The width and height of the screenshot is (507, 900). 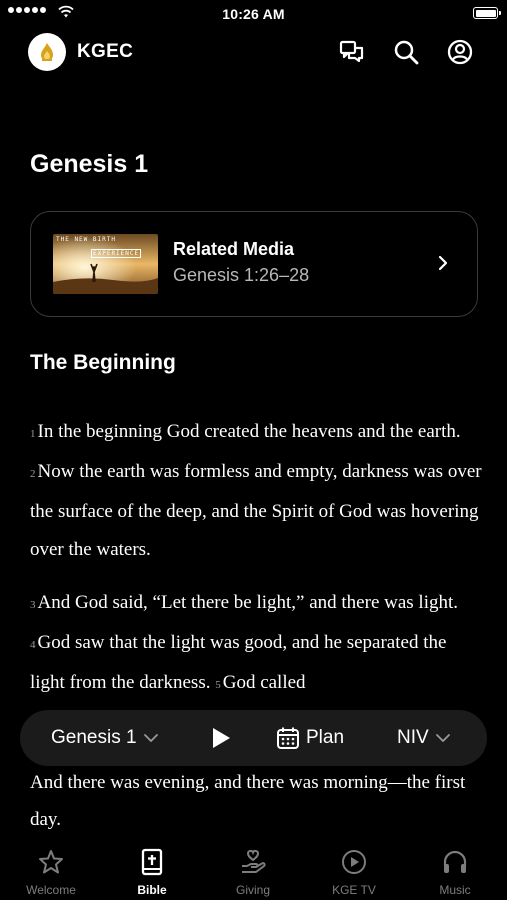 I want to click on reading-player-bar: Genesis 1 Plan NIV, so click(x=253, y=738).